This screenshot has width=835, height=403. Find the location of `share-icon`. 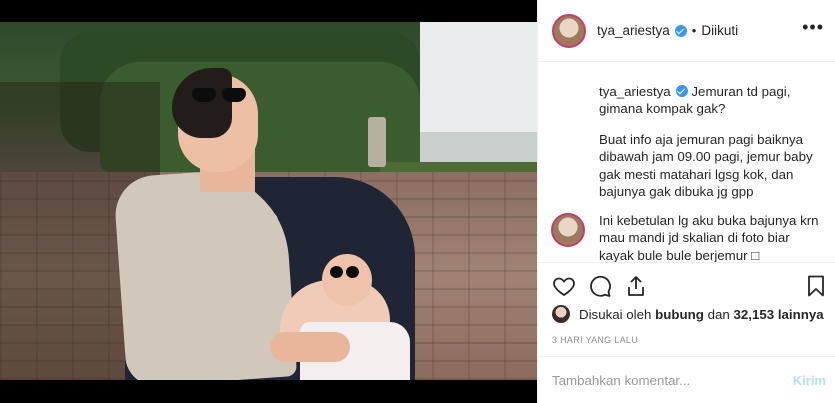

share-icon is located at coordinates (636, 286).